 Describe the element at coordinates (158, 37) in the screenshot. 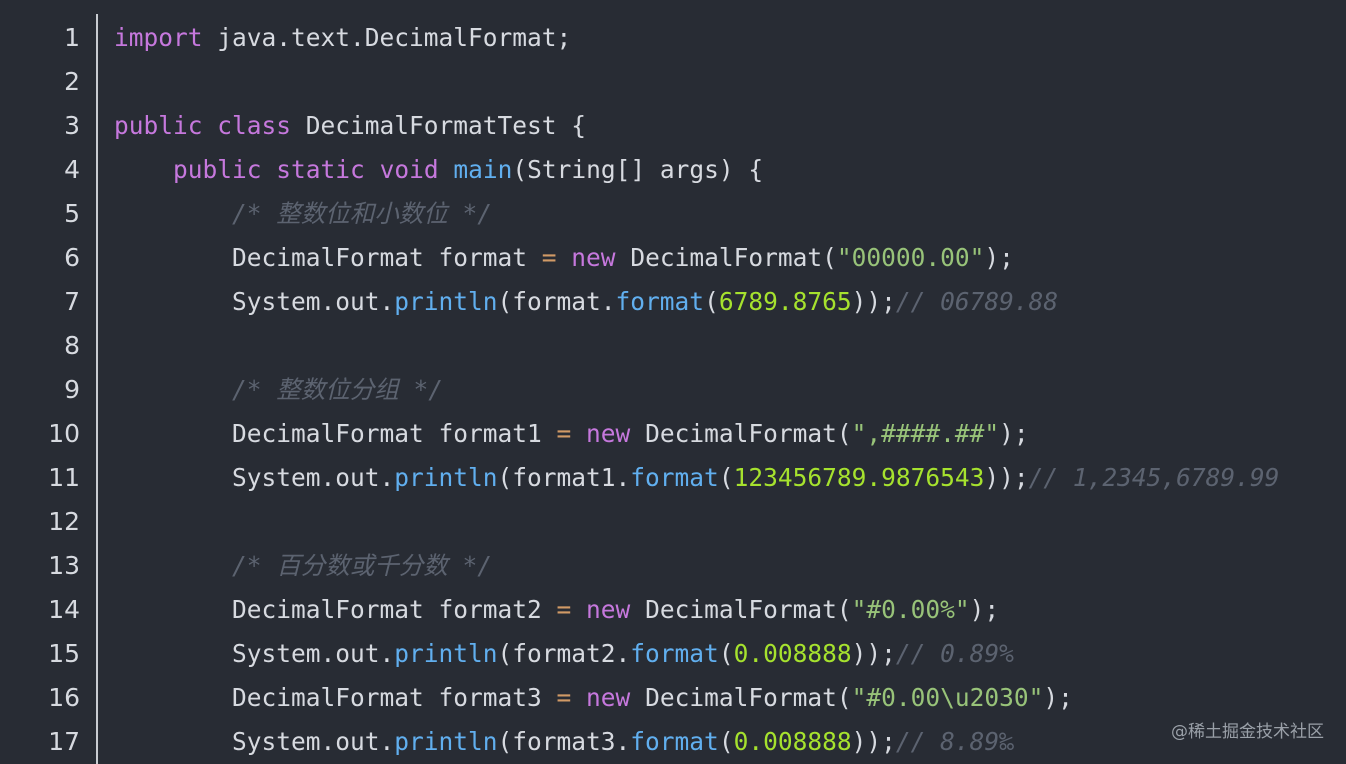

I see `code-token: import` at that location.